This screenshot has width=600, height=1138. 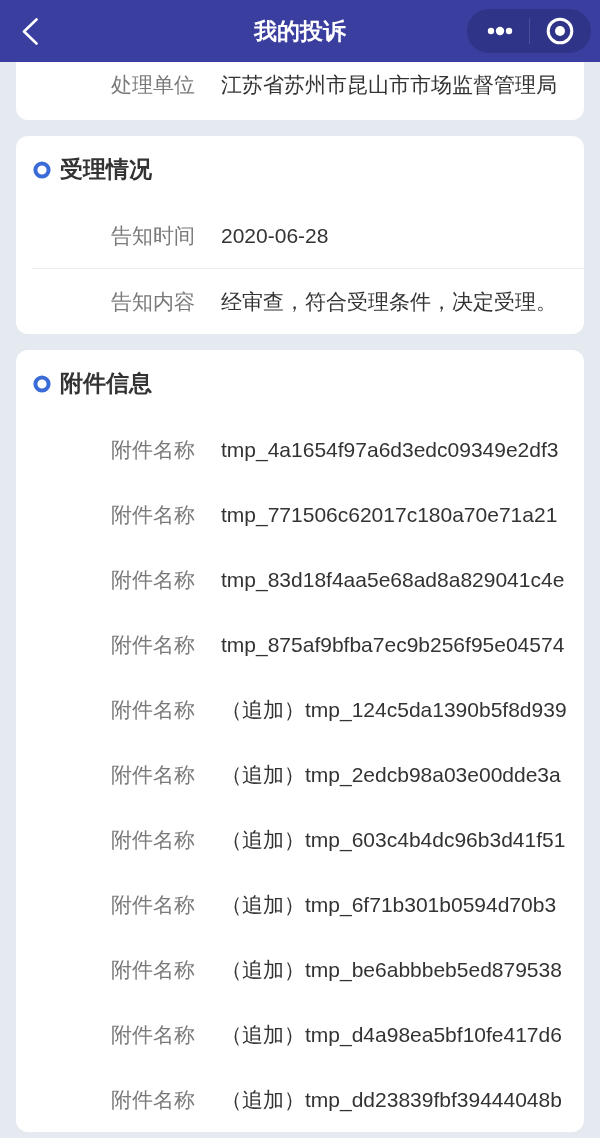 What do you see at coordinates (300, 31) in the screenshot?
I see `page-title: 我的投诉` at bounding box center [300, 31].